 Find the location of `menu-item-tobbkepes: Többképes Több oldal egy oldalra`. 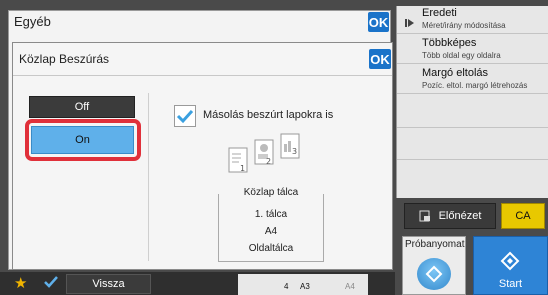

menu-item-tobbkepes: Többképes Több oldal egy oldalra is located at coordinates (472, 50).